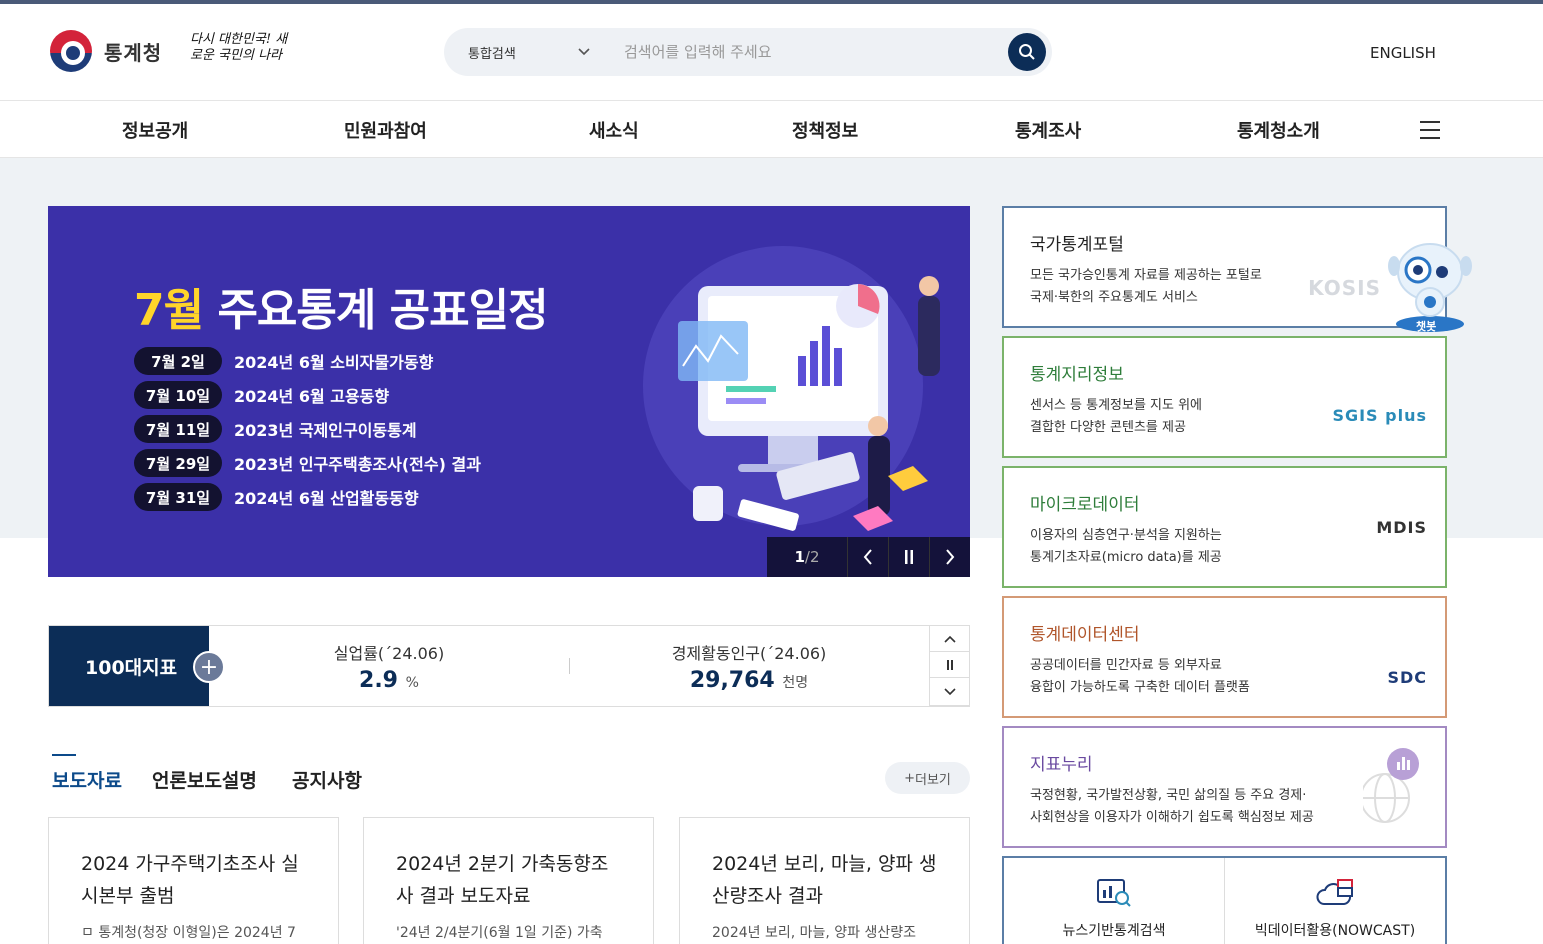 This screenshot has width=1543, height=944. I want to click on schedule-item: 7월 31일 2024년 6월 산업활동동향, so click(276, 497).